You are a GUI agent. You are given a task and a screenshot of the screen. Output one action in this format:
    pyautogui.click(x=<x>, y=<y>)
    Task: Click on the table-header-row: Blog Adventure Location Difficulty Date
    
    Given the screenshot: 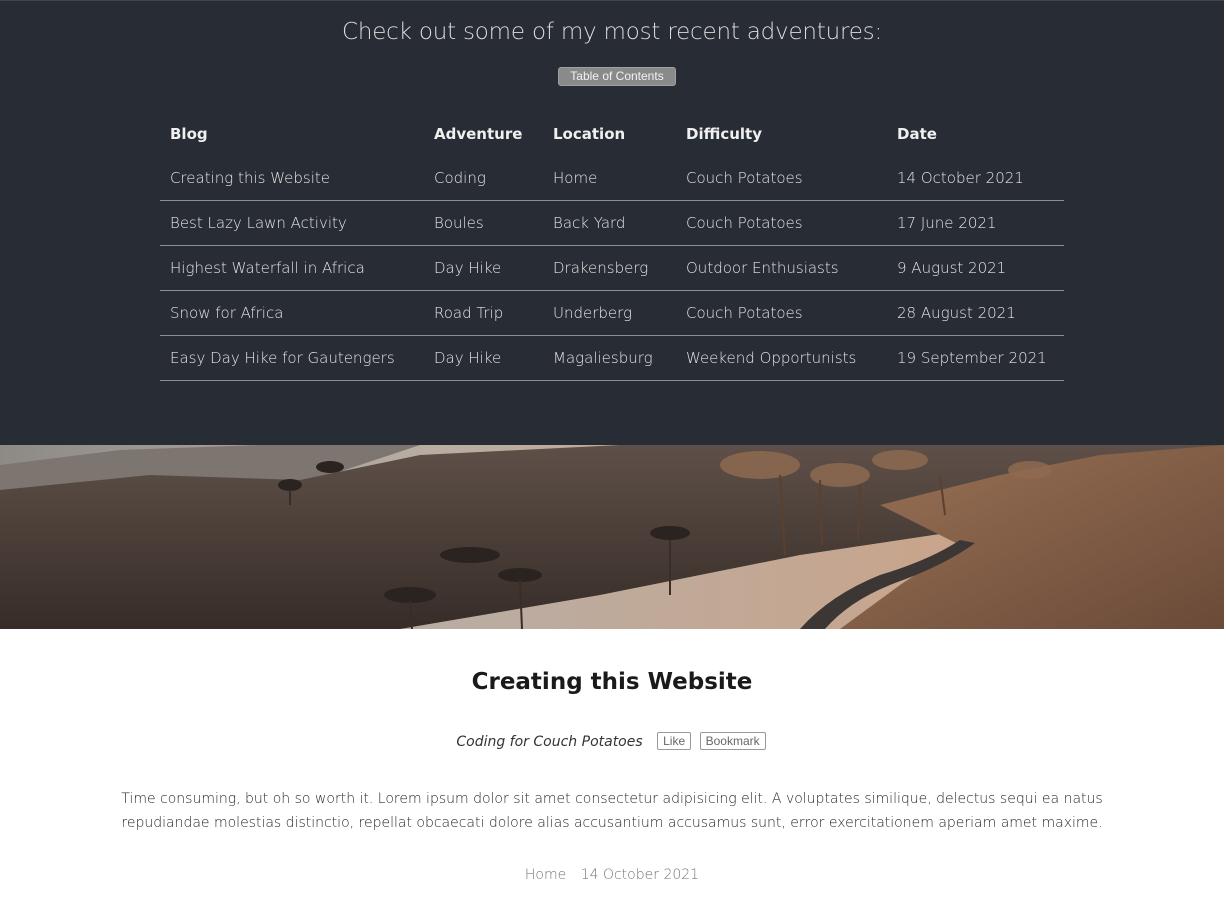 What is the action you would take?
    pyautogui.click(x=612, y=134)
    